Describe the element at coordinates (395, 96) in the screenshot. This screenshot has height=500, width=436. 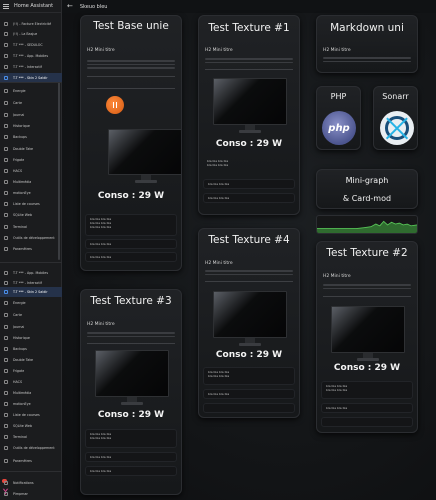
I see `card-title: Sonarr` at that location.